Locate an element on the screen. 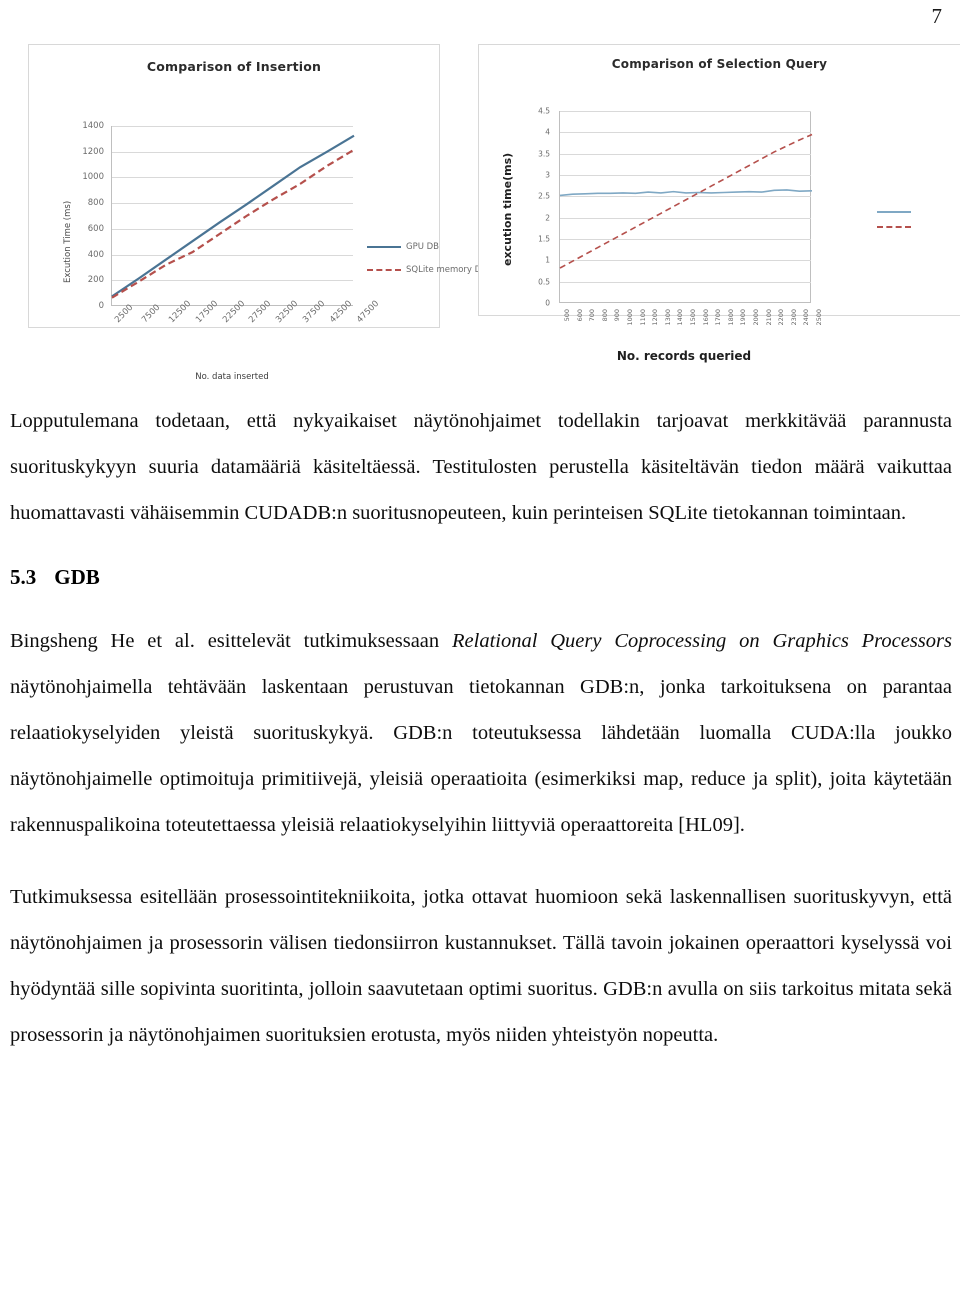 The image size is (960, 1310). y-tick-label: 2.5 is located at coordinates (544, 196).